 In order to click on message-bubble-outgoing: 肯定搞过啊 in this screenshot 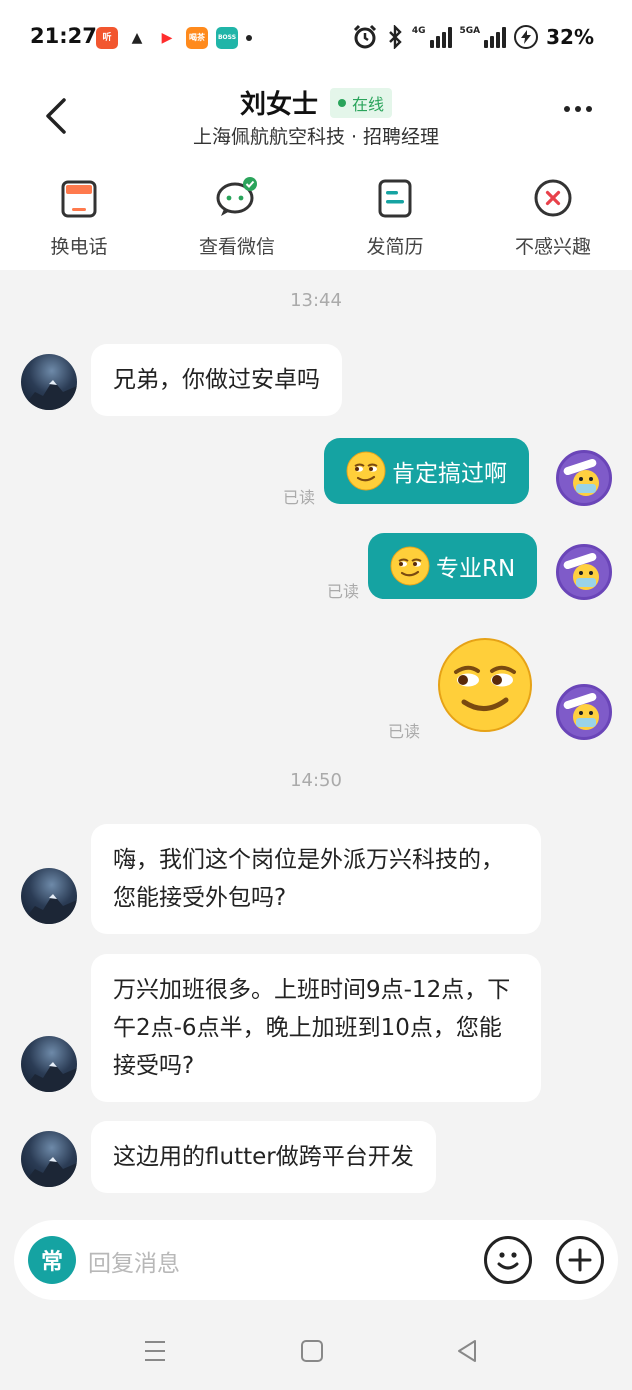, I will do `click(426, 471)`.